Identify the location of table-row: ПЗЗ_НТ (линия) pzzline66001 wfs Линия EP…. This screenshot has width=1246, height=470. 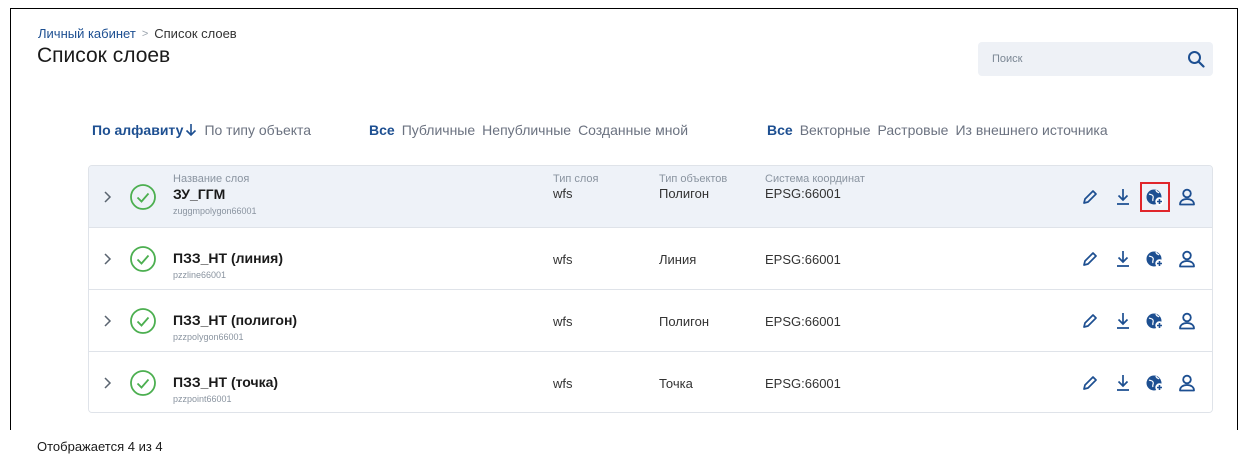
(650, 259).